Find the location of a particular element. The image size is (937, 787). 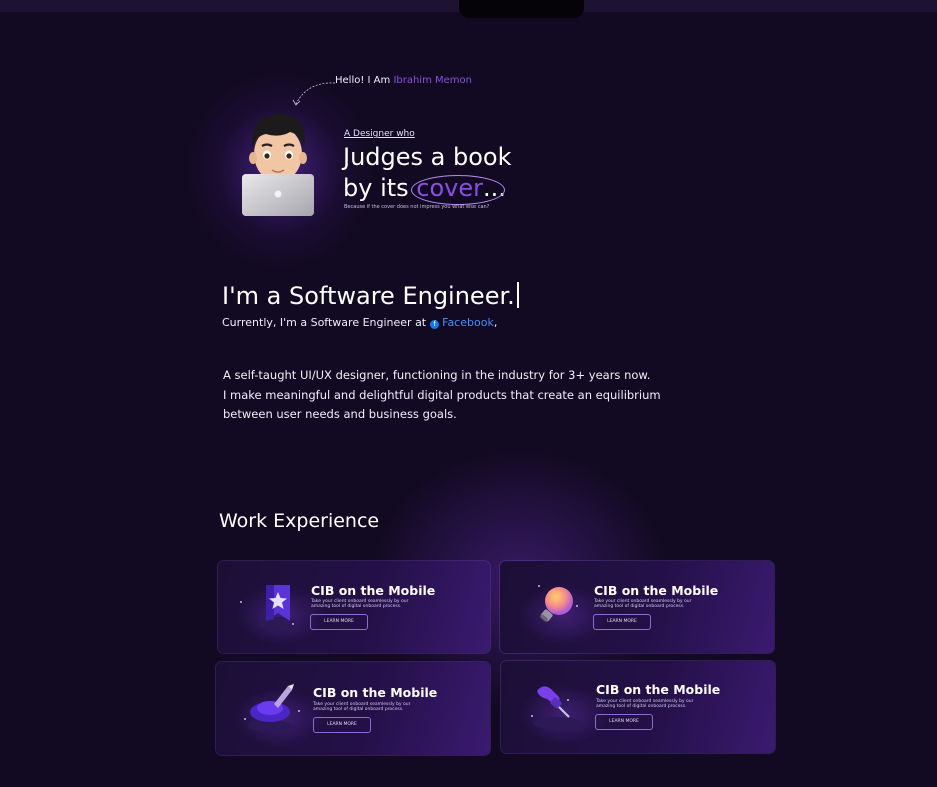

facebook-link: Facebook is located at coordinates (468, 322).